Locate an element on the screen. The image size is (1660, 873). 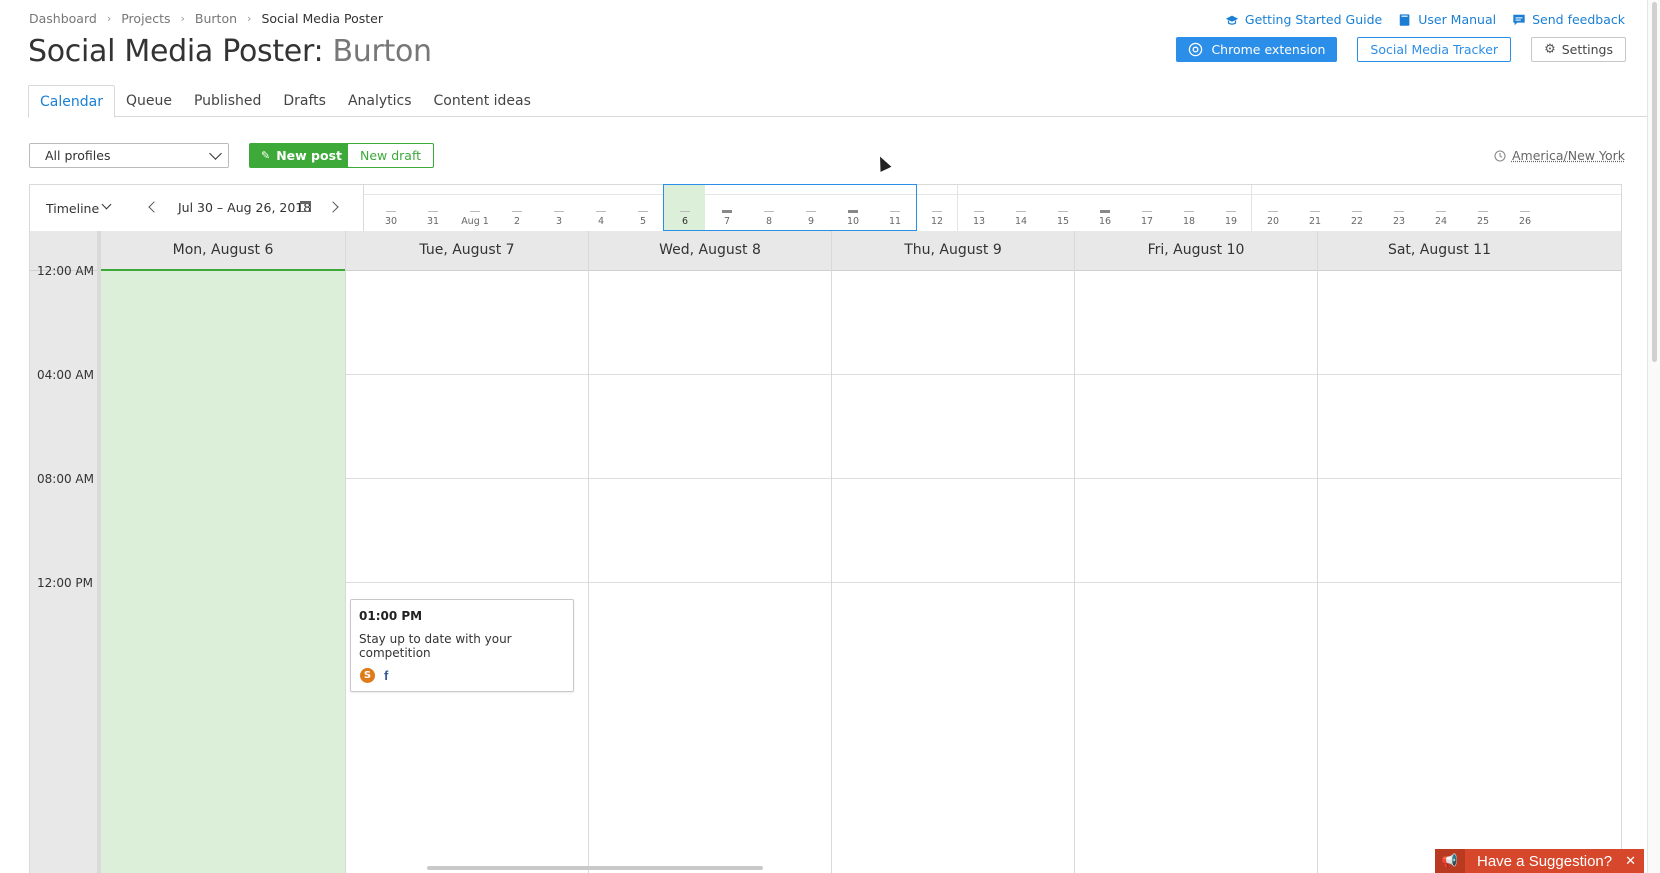
settings-button: ⚙ Settings is located at coordinates (1578, 49).